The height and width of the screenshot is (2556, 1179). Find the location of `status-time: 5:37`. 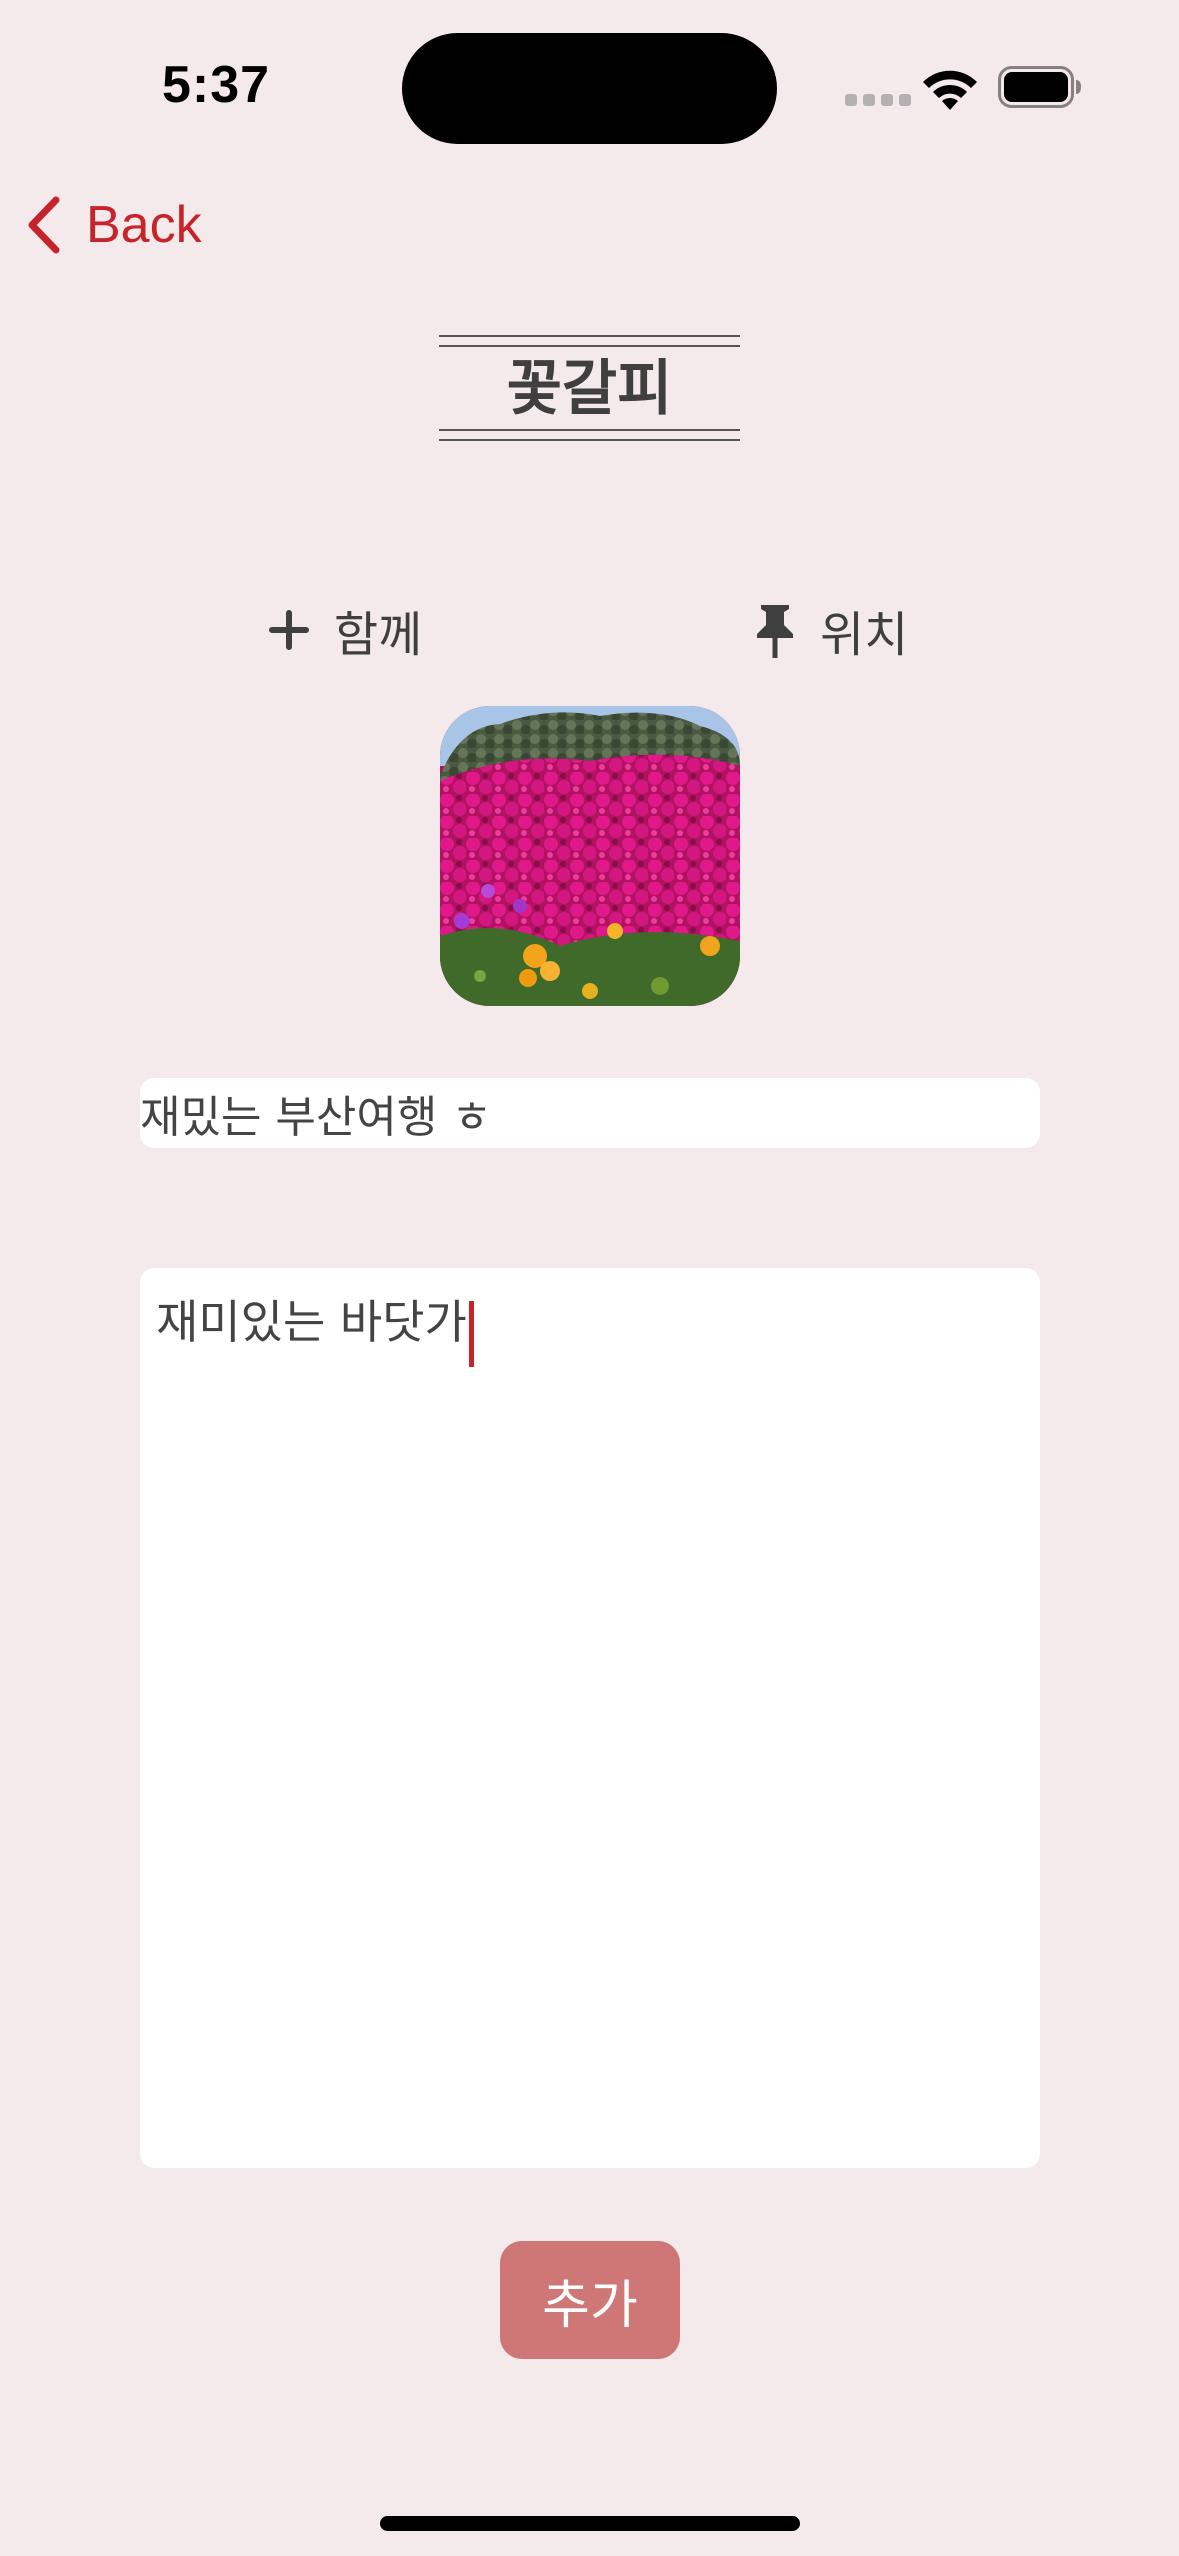

status-time: 5:37 is located at coordinates (216, 85).